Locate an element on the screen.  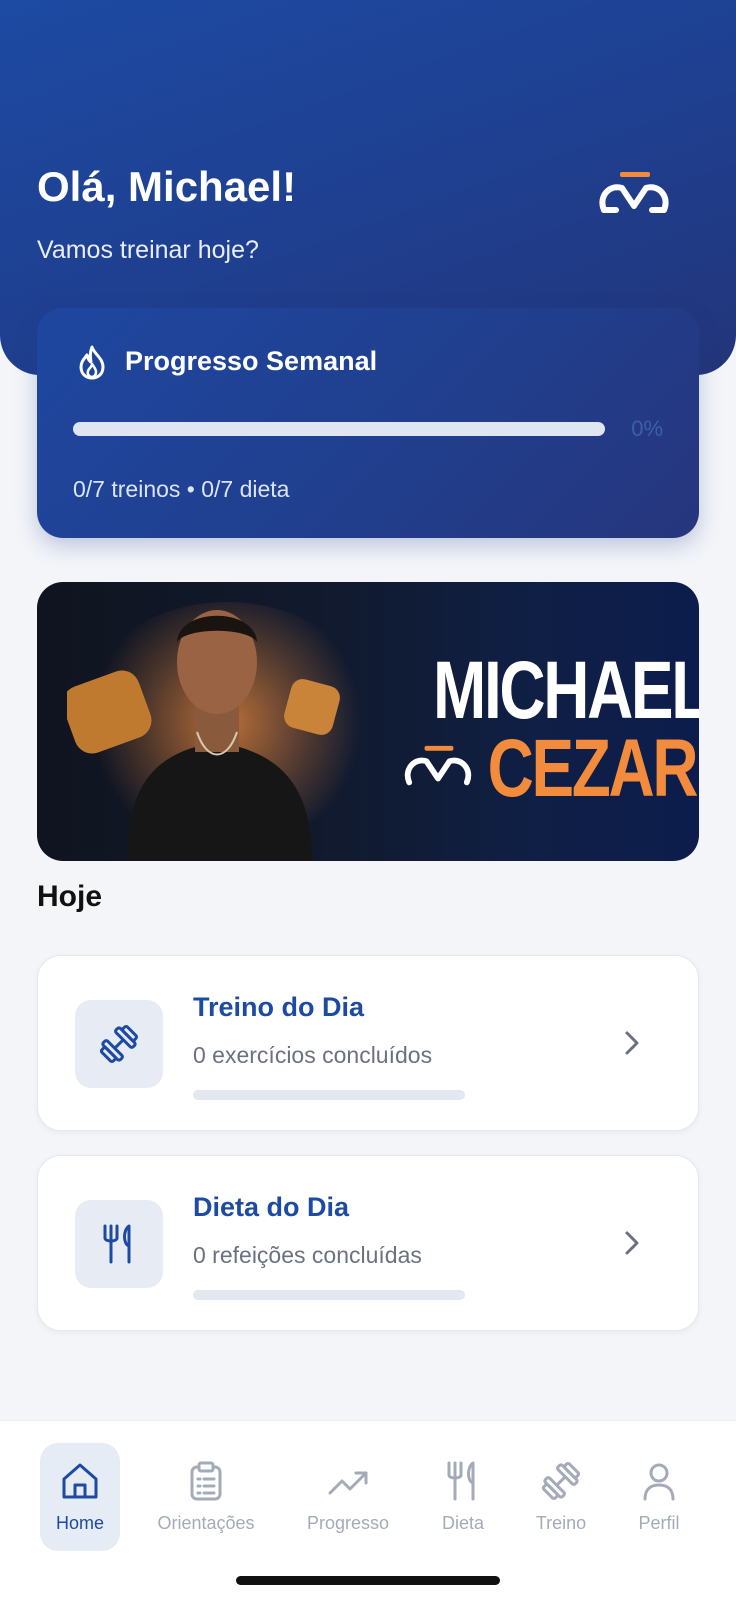
nav-perfil-label: Perfil is located at coordinates (659, 1523).